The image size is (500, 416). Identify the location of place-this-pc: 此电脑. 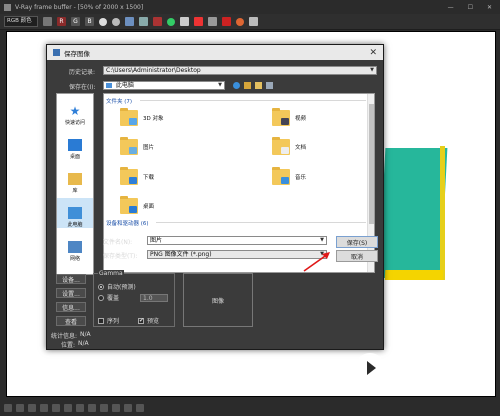
(75, 213).